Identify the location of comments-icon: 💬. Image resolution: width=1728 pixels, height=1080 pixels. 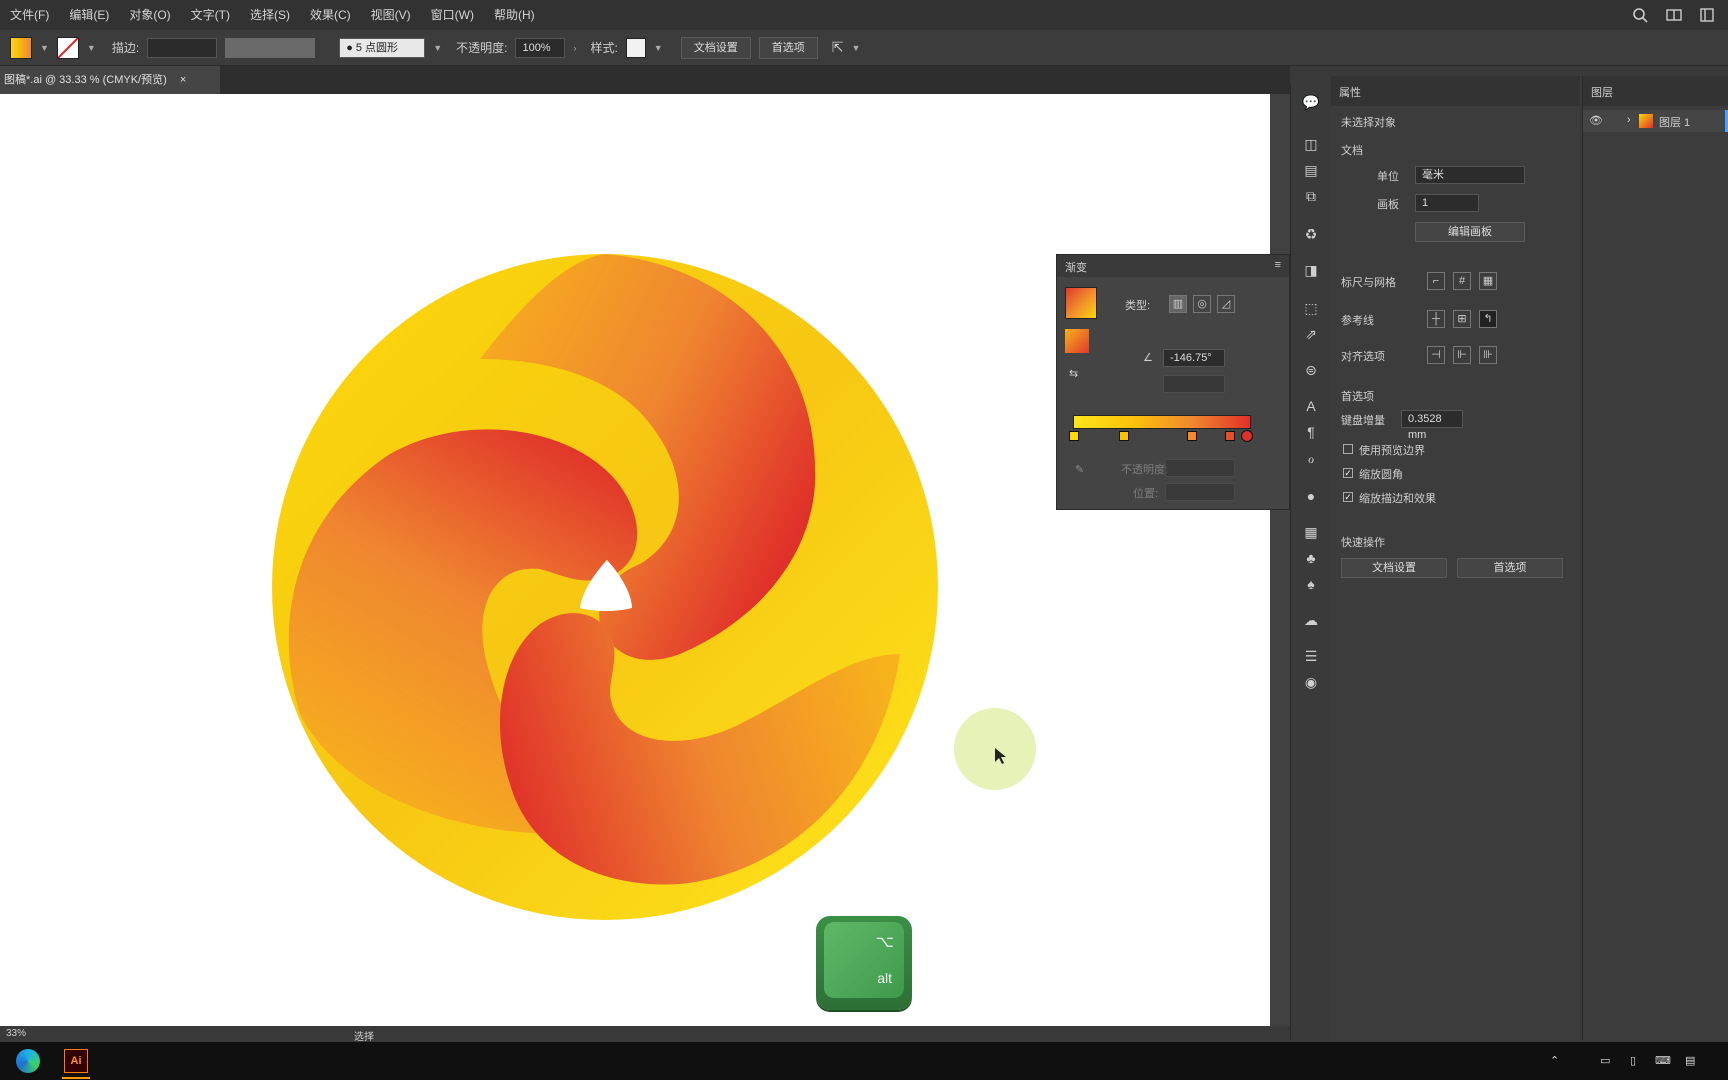
(1311, 102).